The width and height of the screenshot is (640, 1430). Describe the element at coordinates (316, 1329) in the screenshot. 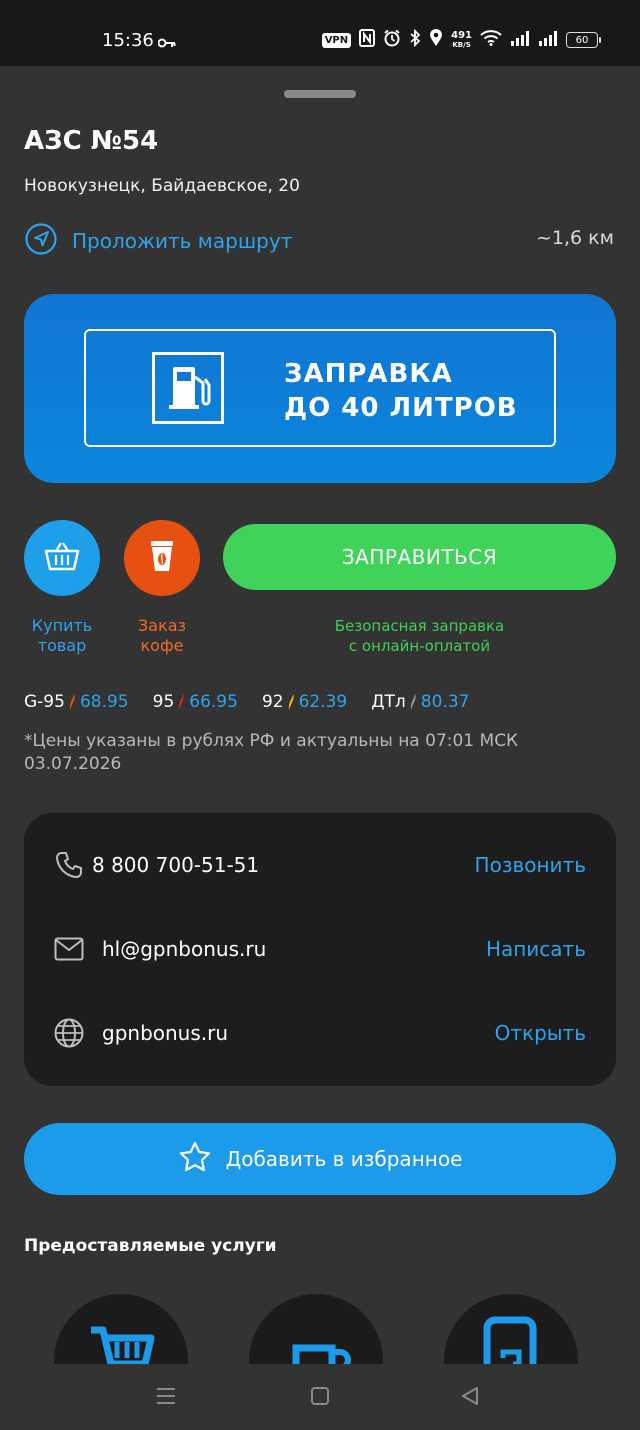

I see `service-coffee` at that location.